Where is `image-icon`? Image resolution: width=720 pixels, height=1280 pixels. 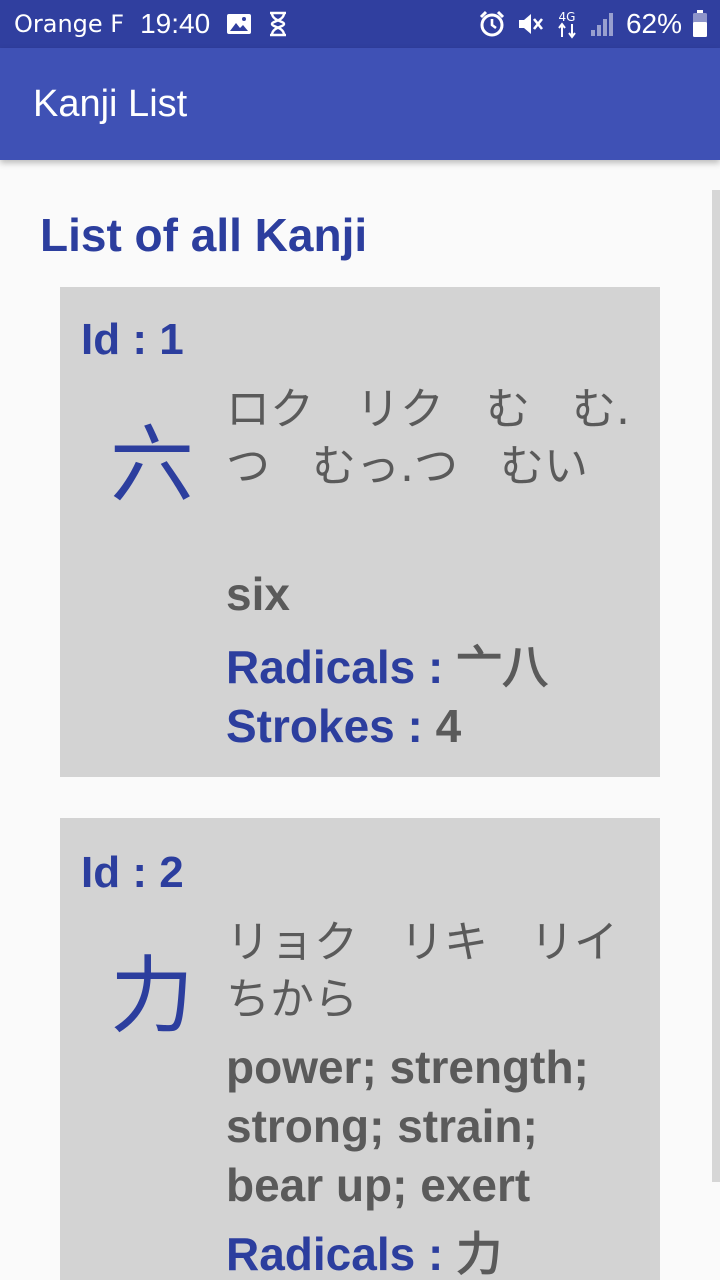 image-icon is located at coordinates (239, 24).